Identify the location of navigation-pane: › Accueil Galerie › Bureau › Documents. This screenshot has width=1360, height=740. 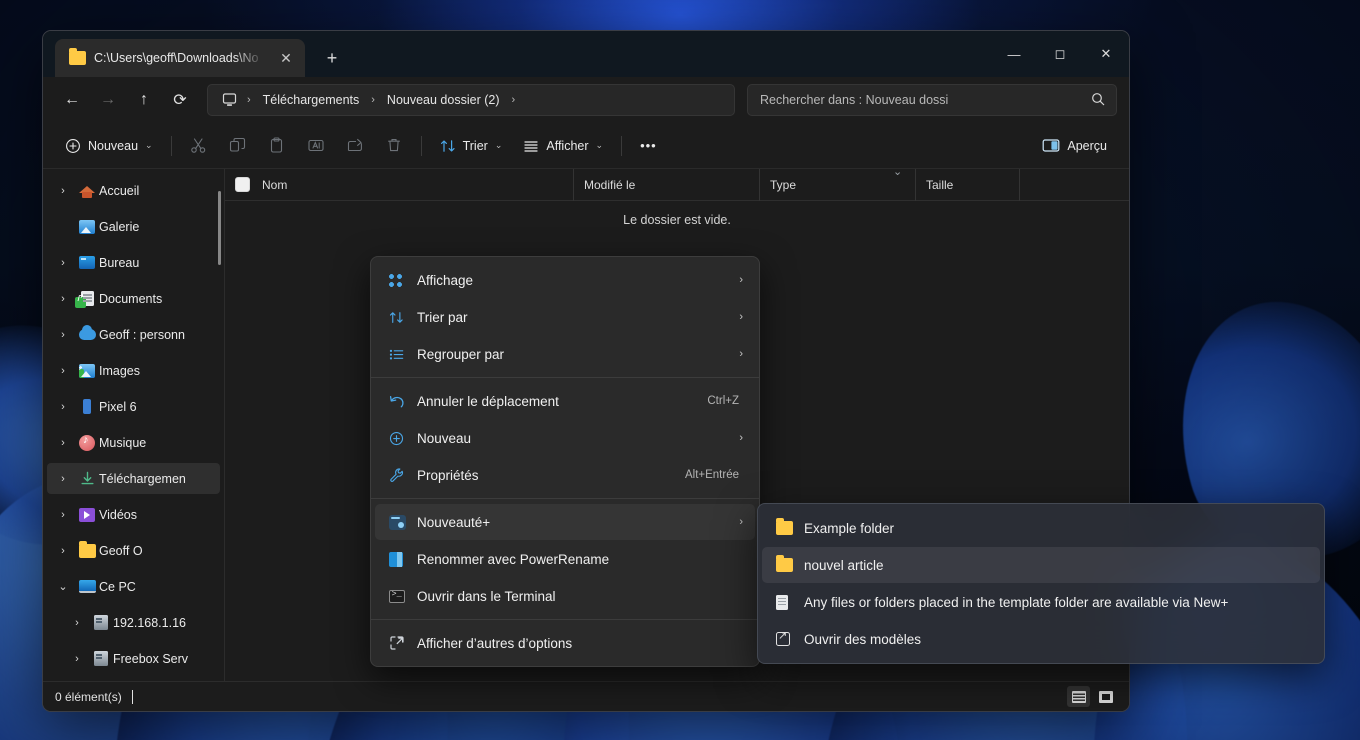
(134, 425).